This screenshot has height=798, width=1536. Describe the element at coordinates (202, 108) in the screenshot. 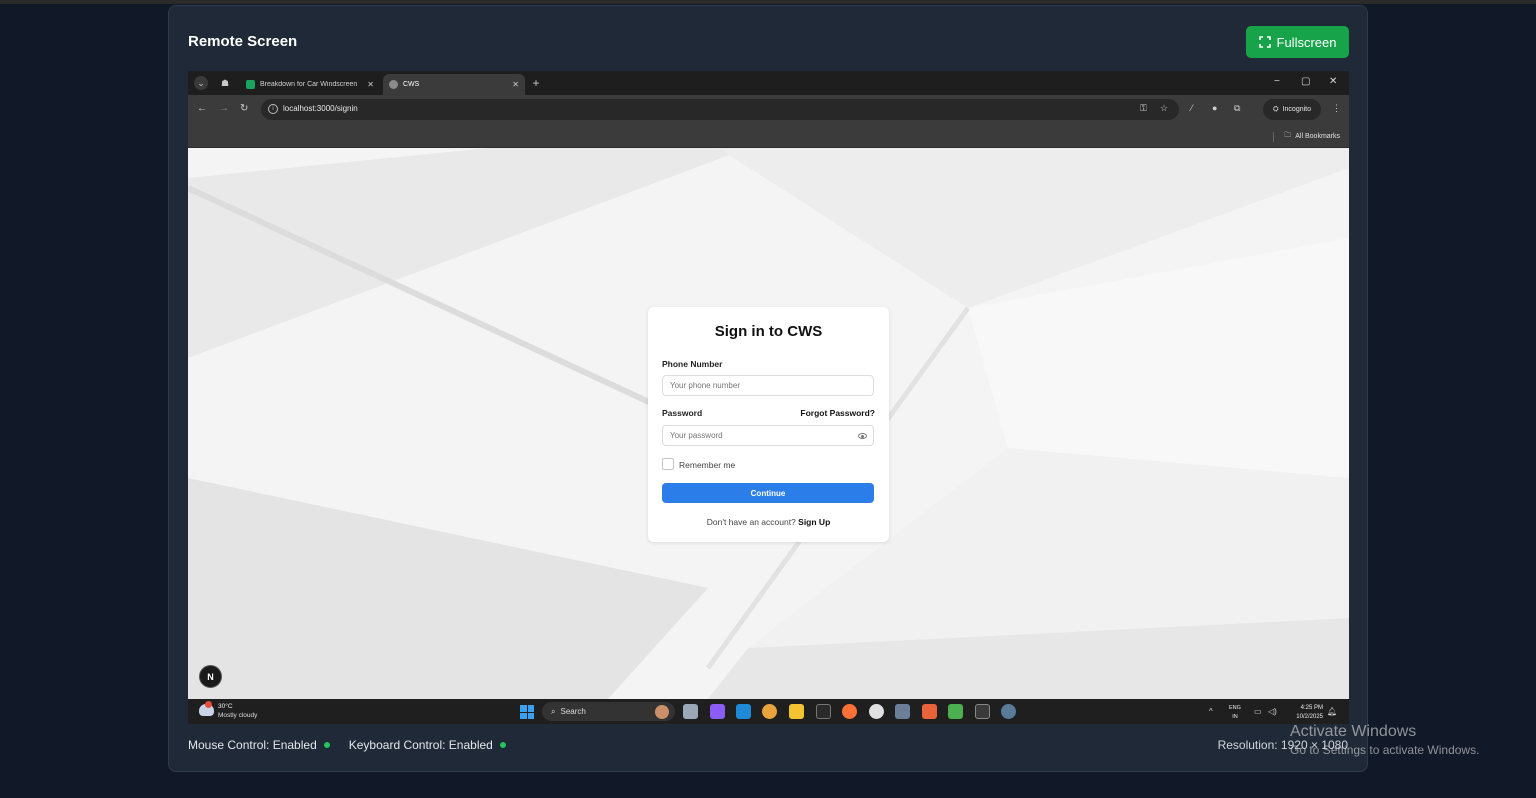

I see `back-icon: ←` at that location.